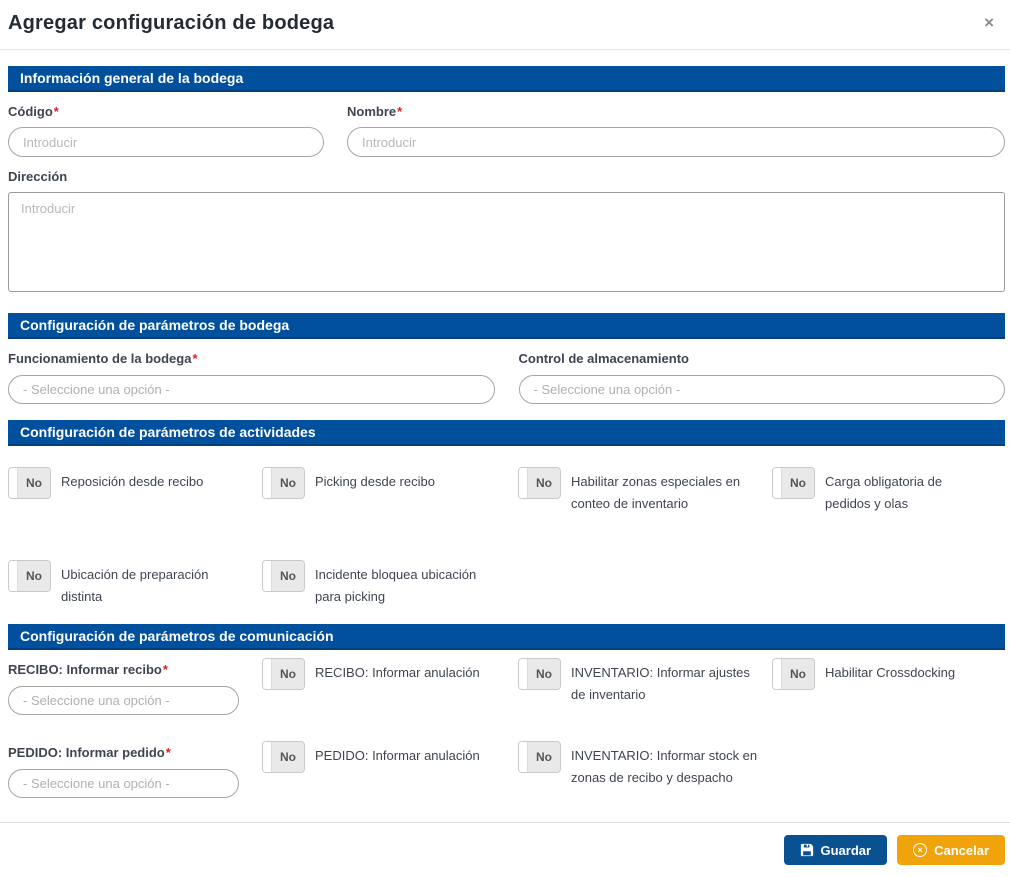  What do you see at coordinates (506, 242) in the screenshot?
I see `direccion-textarea` at bounding box center [506, 242].